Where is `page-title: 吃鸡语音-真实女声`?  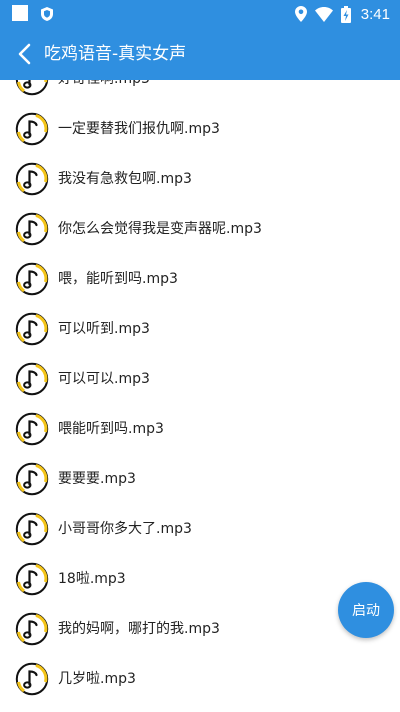 page-title: 吃鸡语音-真实女声 is located at coordinates (115, 54).